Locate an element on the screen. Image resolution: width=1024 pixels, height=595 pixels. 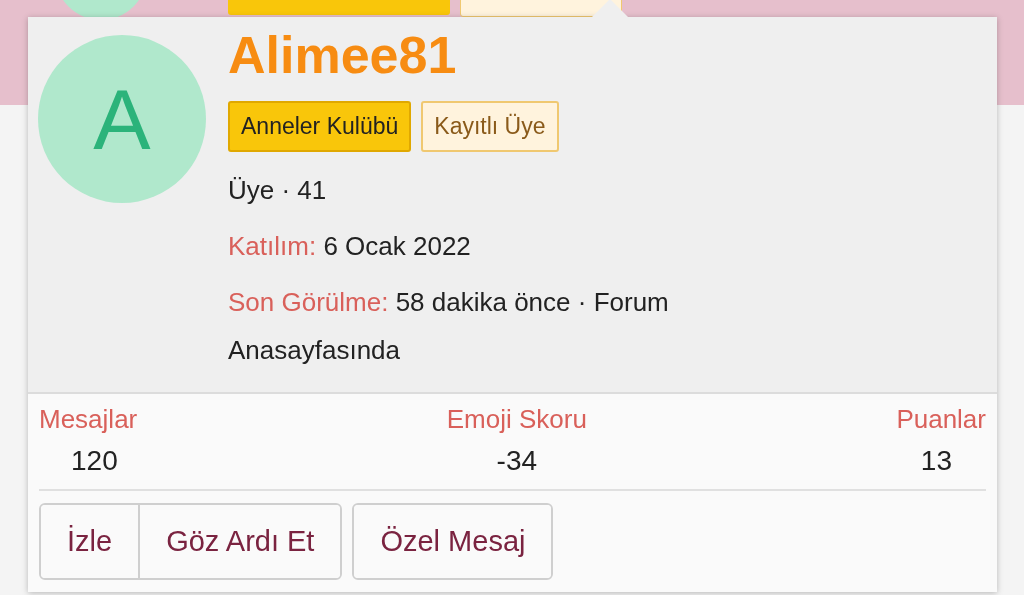
action-button: Göz Ardı Et is located at coordinates (239, 541).